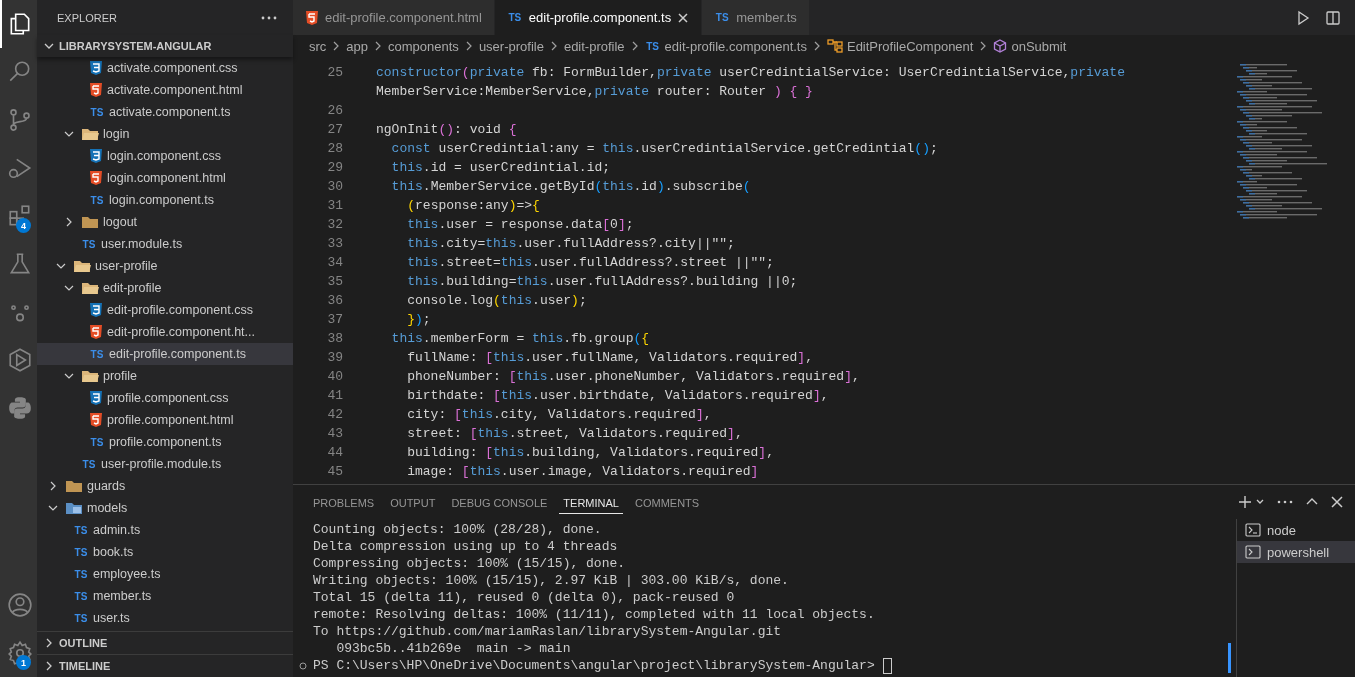 The height and width of the screenshot is (677, 1355). I want to click on editor-tab: TS member.ts, so click(756, 17).